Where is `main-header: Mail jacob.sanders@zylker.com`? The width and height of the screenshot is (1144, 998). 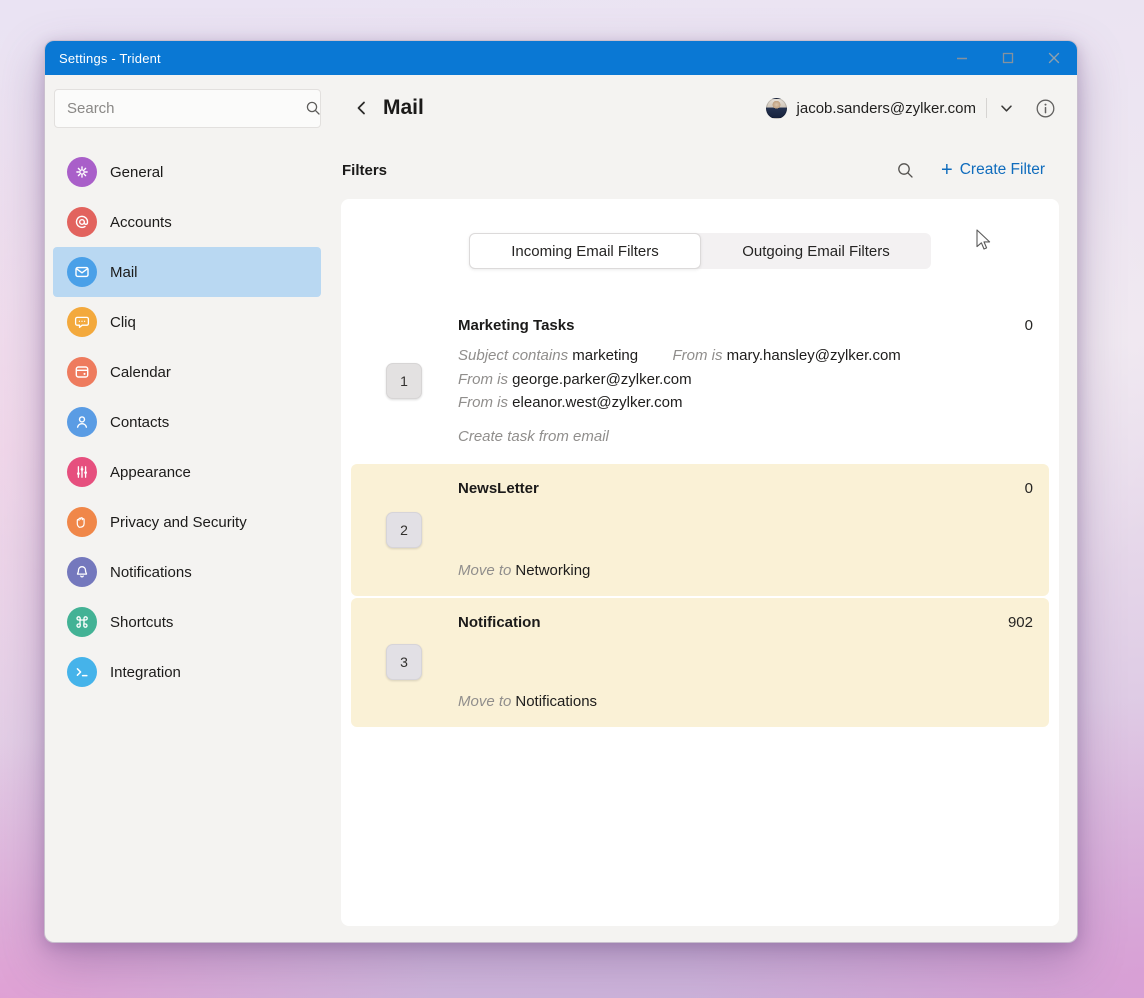 main-header: Mail jacob.sanders@zylker.com is located at coordinates (699, 108).